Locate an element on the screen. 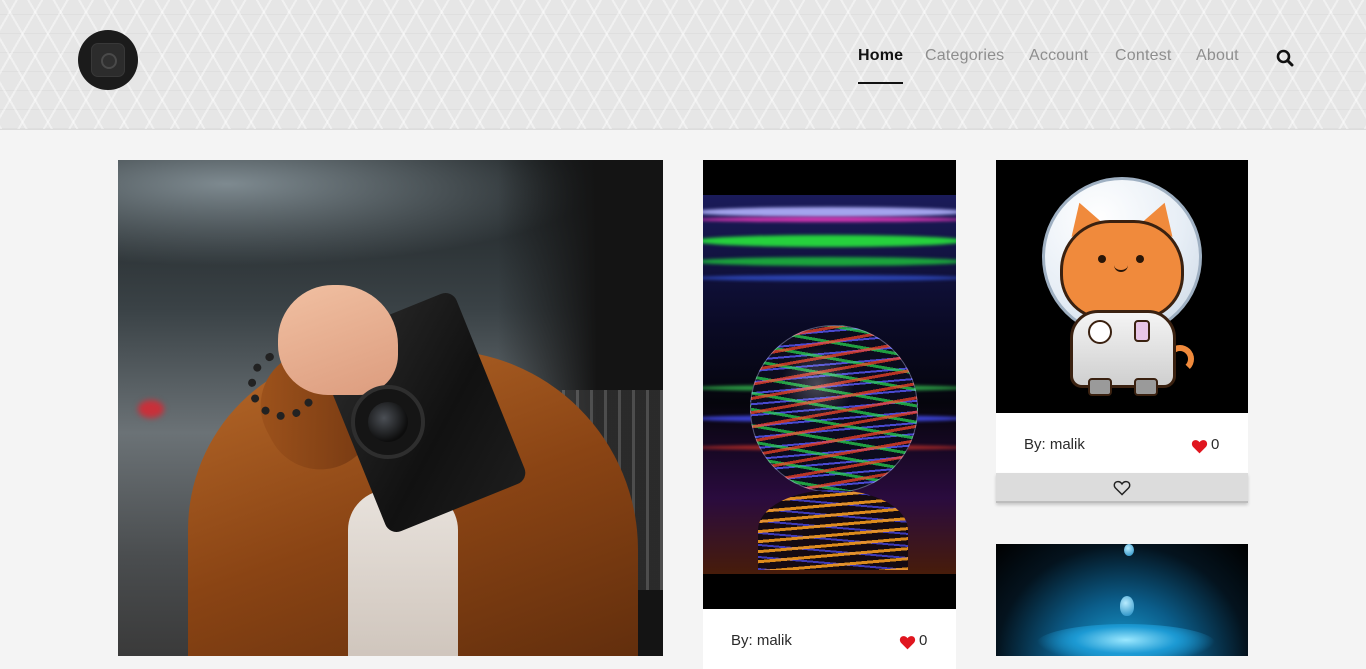 This screenshot has height=669, width=1366. search-icon is located at coordinates (1285, 58).